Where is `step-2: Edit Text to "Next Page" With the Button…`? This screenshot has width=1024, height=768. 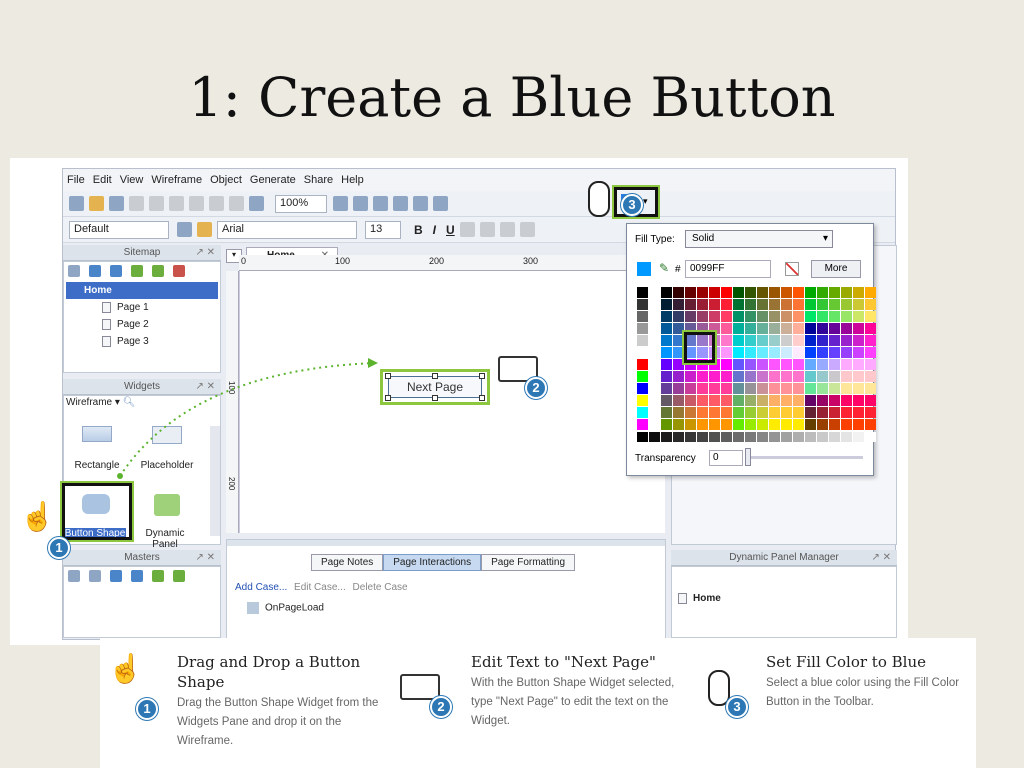 step-2: Edit Text to "Next Page" With the Button… is located at coordinates (576, 691).